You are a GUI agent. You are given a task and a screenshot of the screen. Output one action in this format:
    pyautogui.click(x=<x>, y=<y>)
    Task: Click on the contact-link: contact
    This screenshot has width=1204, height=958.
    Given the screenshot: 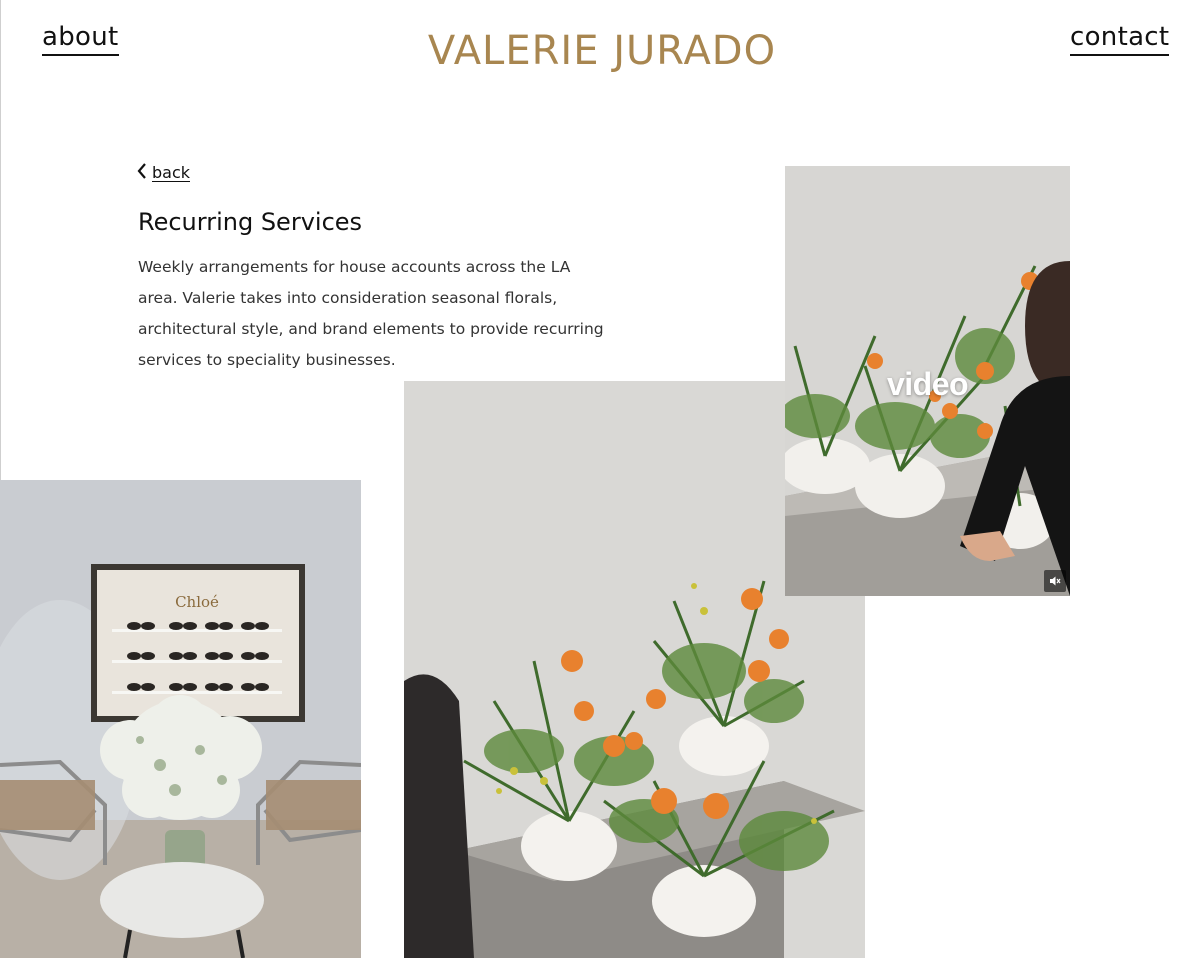 What is the action you would take?
    pyautogui.click(x=1120, y=39)
    